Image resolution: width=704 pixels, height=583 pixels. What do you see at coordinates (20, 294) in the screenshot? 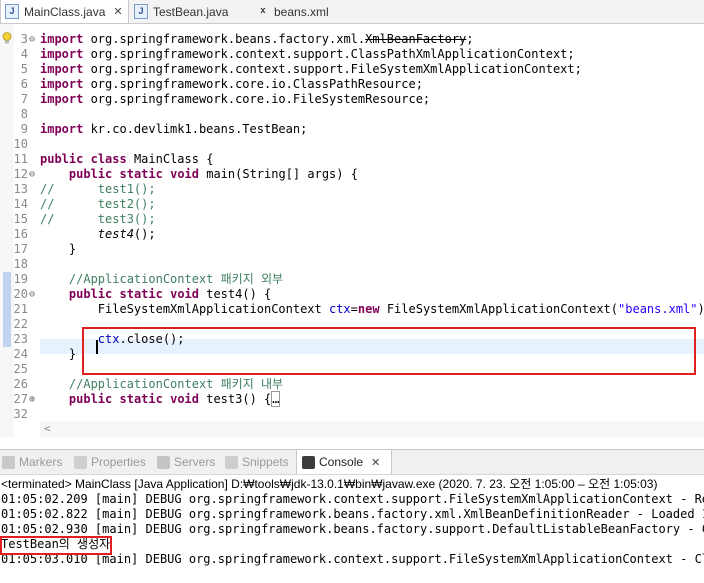
I see `line-number: 20` at bounding box center [20, 294].